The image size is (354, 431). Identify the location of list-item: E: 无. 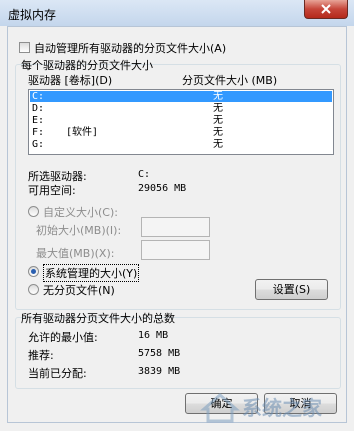
(181, 120).